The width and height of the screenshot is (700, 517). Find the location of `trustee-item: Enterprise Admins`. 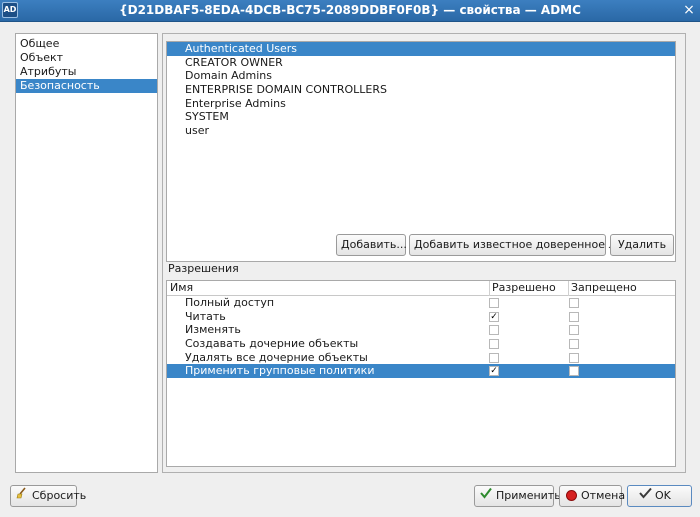

trustee-item: Enterprise Admins is located at coordinates (421, 104).